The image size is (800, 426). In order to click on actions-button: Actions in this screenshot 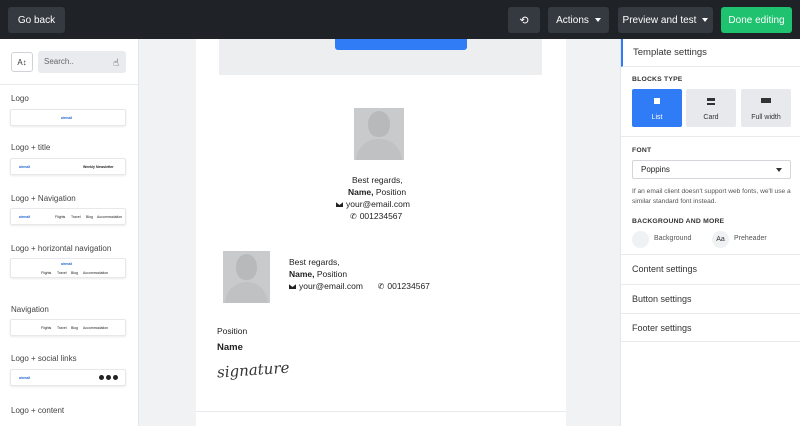, I will do `click(578, 20)`.